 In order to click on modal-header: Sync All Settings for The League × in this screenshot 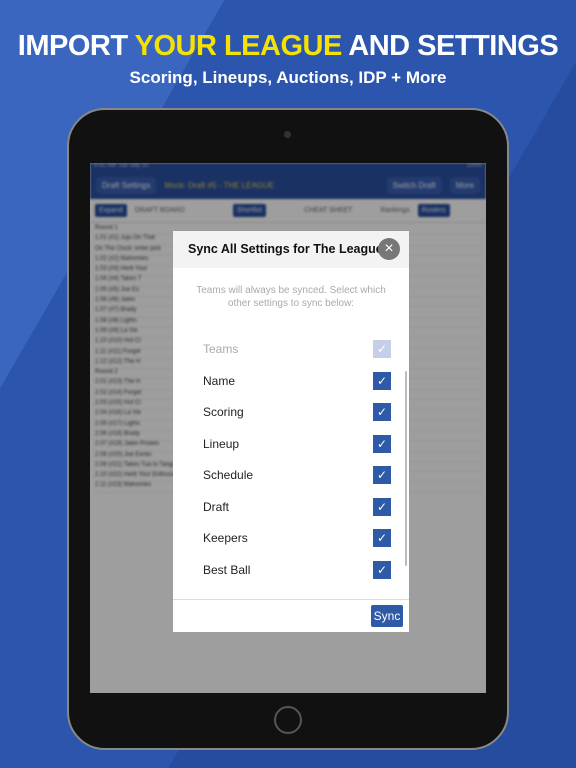, I will do `click(291, 249)`.